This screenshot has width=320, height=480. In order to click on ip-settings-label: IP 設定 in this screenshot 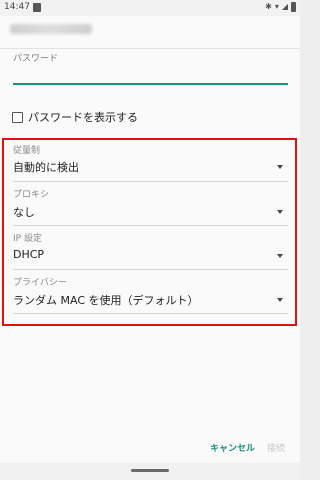, I will do `click(27, 239)`.